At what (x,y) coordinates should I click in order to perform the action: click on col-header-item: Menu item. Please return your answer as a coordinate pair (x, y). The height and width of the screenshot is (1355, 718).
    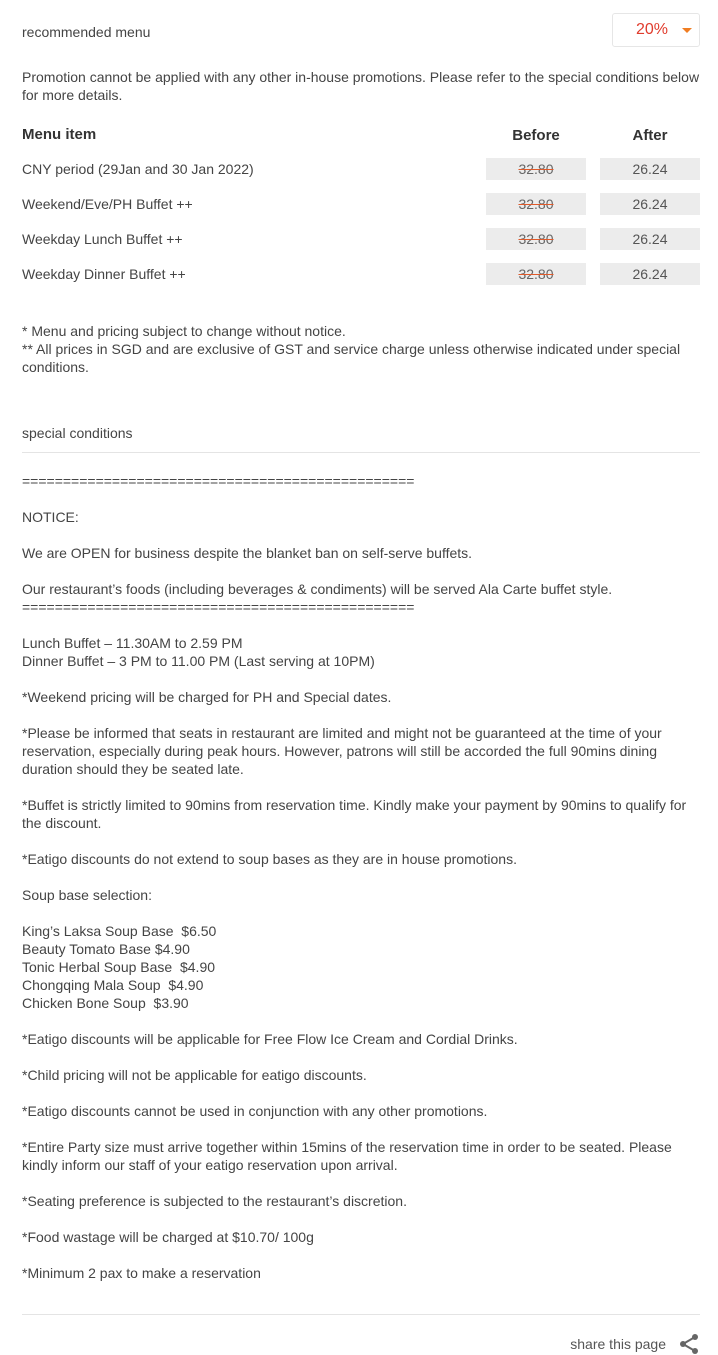
    Looking at the image, I should click on (59, 134).